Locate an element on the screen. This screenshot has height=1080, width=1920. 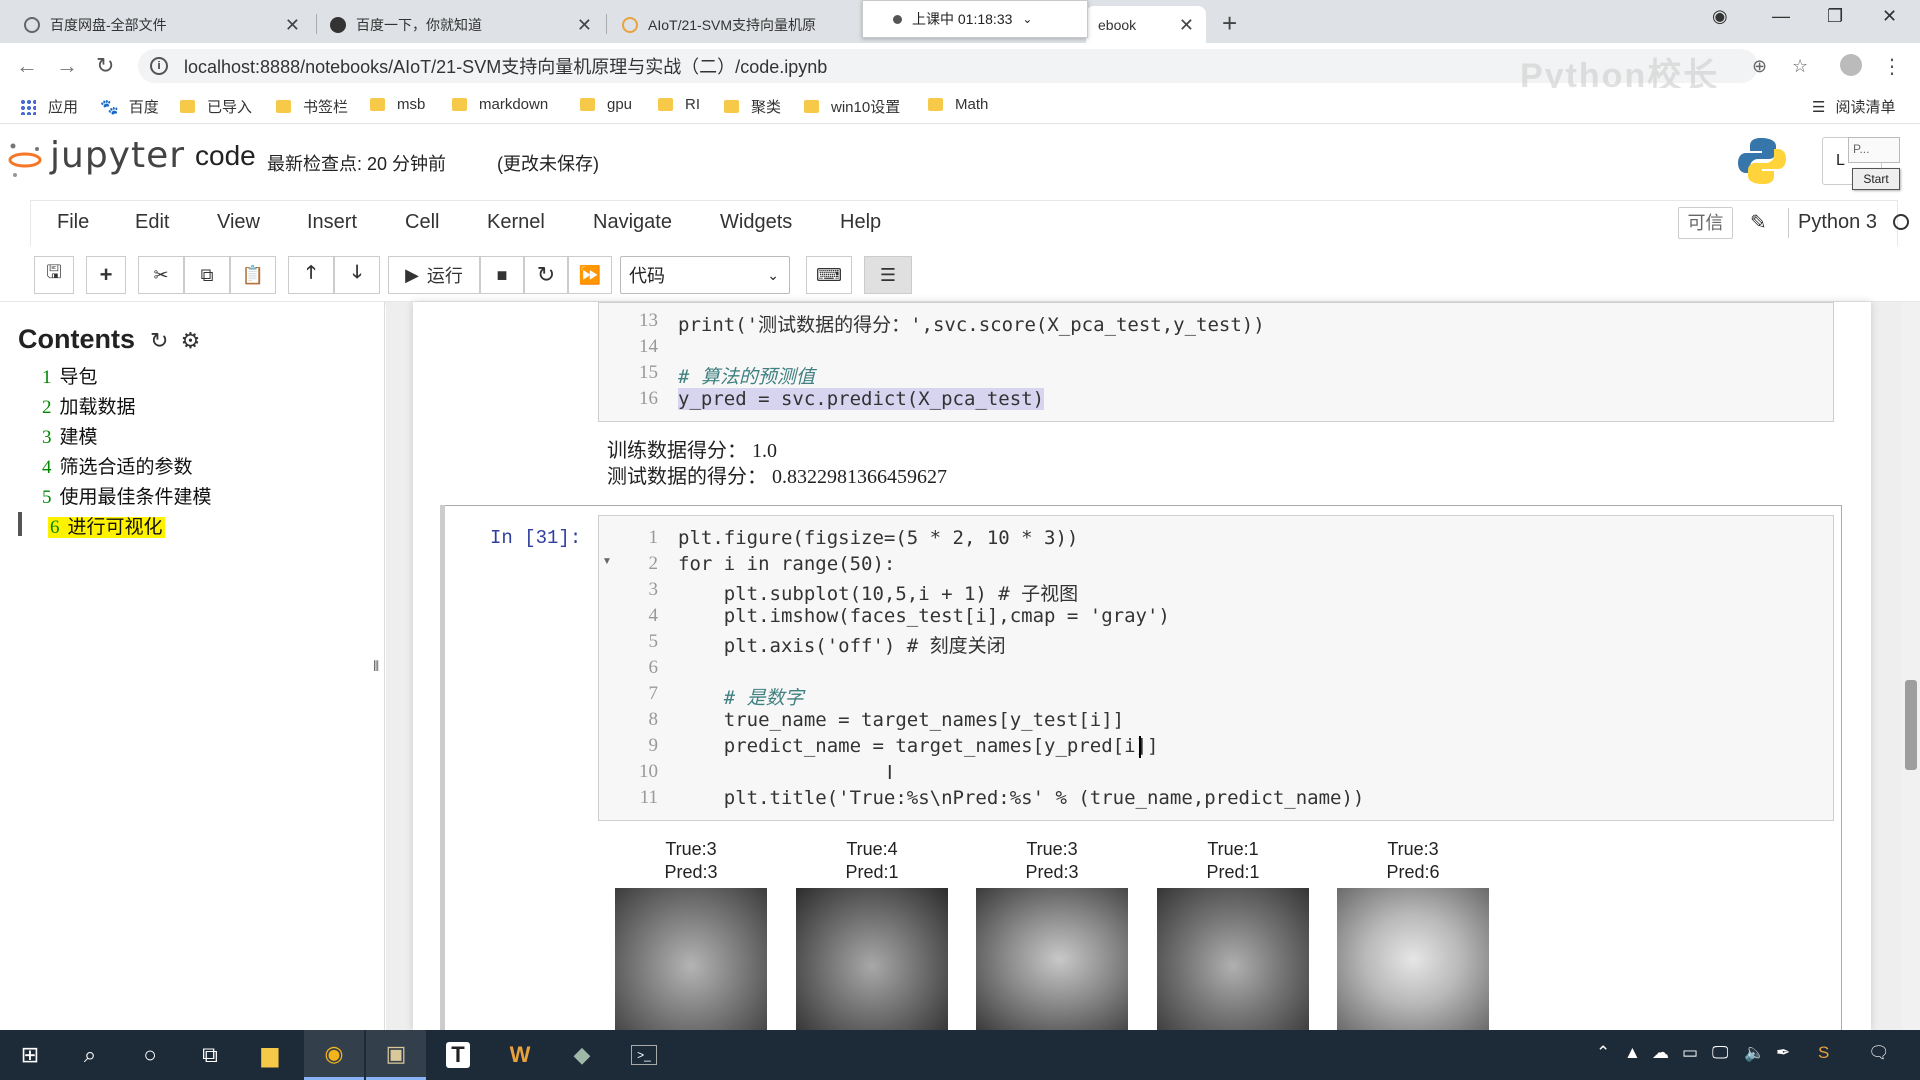
bookmark-clustering: 聚类 is located at coordinates (752, 106).